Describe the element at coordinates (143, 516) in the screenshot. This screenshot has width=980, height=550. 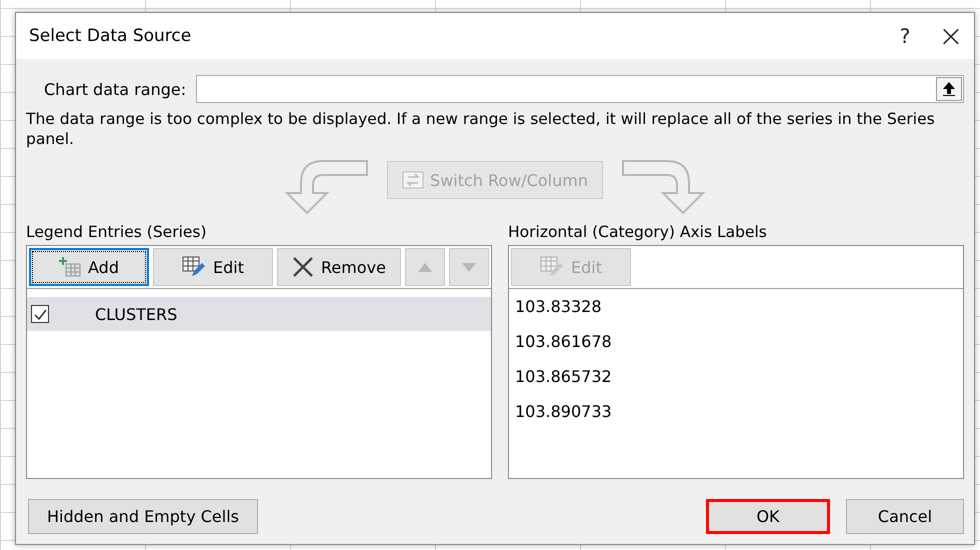
I see `hidden-empty-cells-button: Hidden and Empty Cells` at that location.